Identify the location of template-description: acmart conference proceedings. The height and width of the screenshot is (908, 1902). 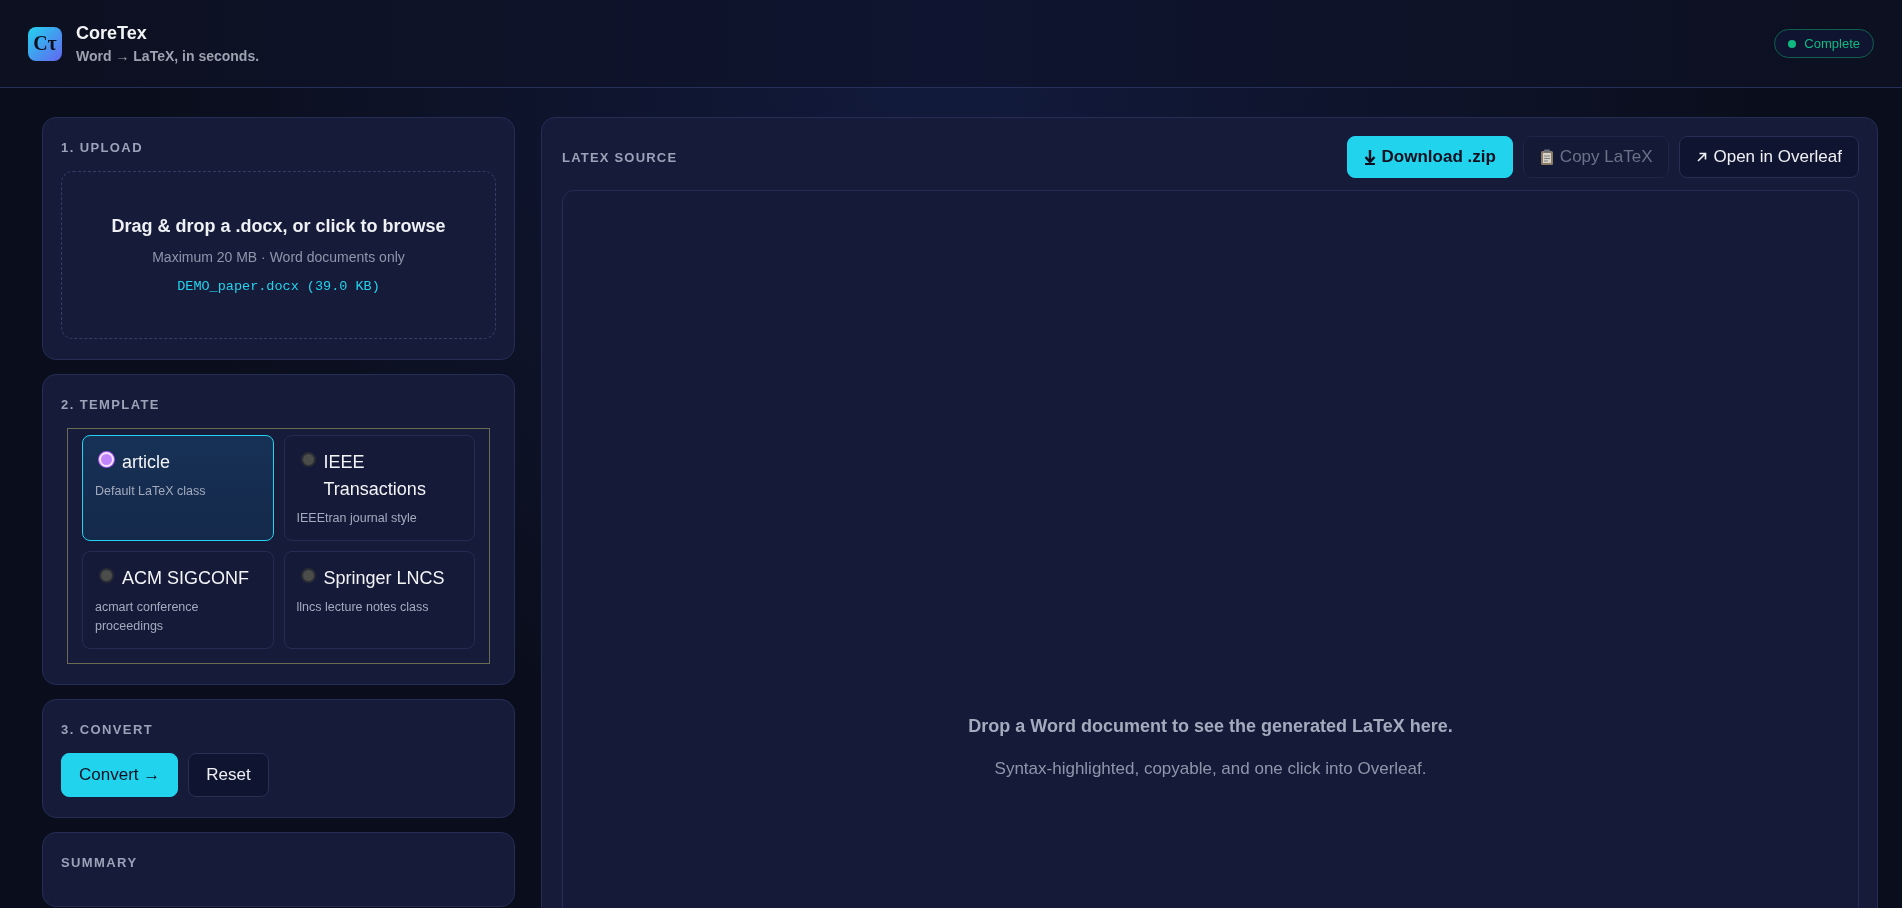
(147, 617).